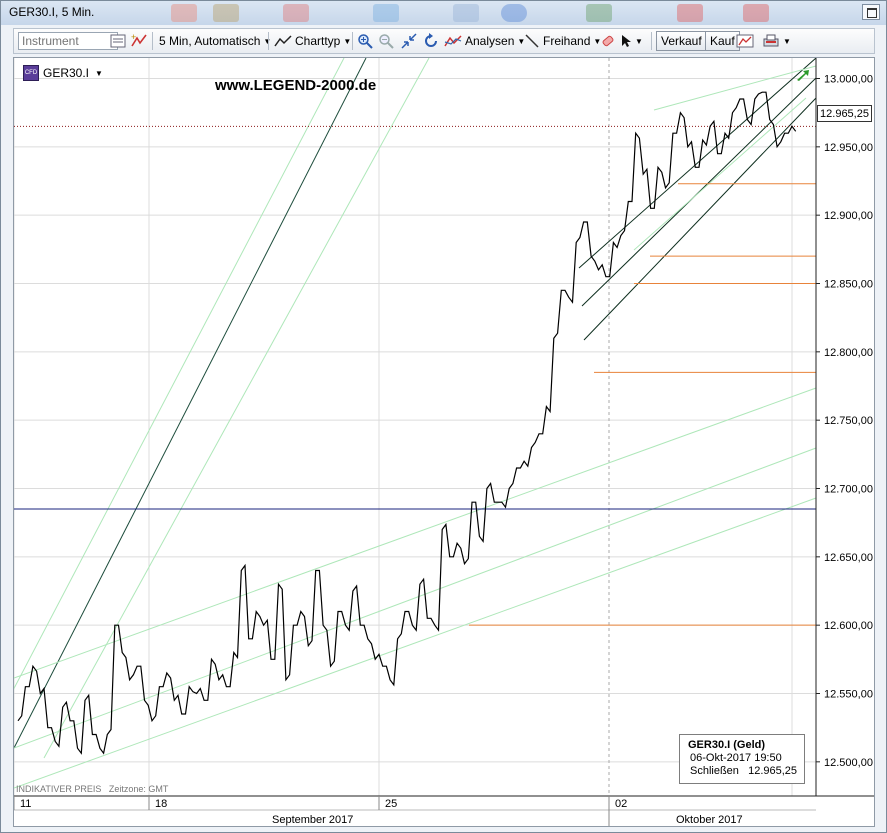 The height and width of the screenshot is (833, 887). Describe the element at coordinates (871, 12) in the screenshot. I see `maximize-button` at that location.